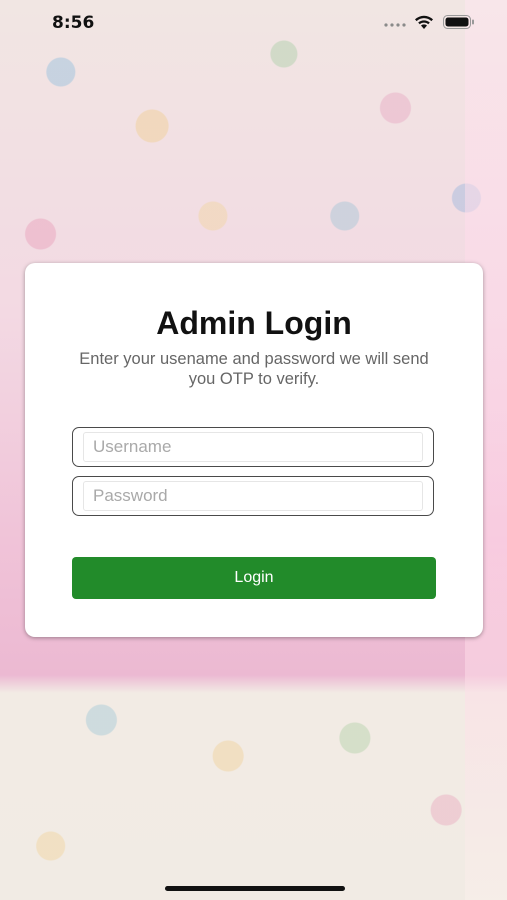 This screenshot has height=900, width=507. I want to click on page-title: Admin Login, so click(254, 323).